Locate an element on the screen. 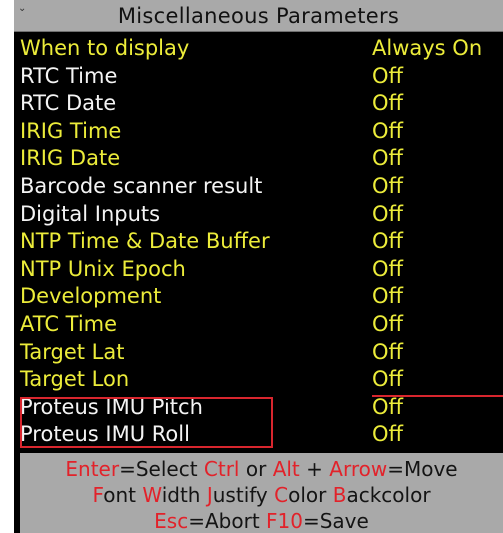 Image resolution: width=503 pixels, height=533 pixels. row-ntp-unix-epoch: NTP Unix Epoch Off is located at coordinates (258, 270).